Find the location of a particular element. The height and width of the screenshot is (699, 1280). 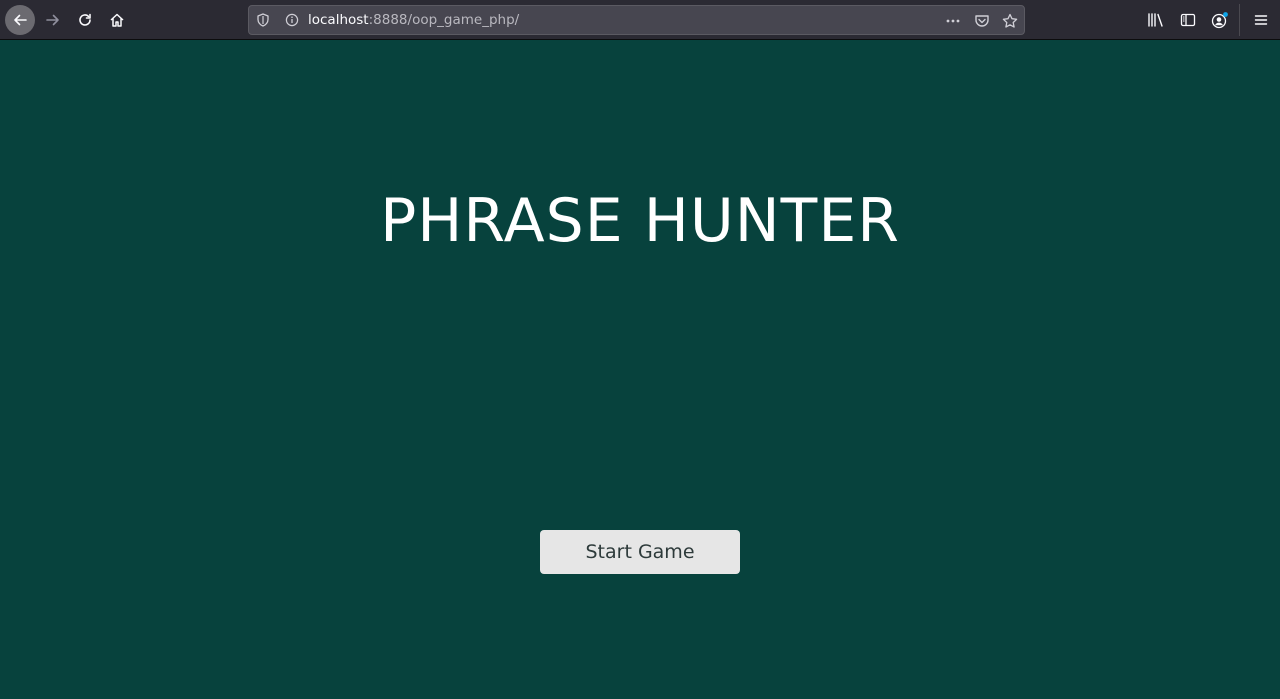

notification-dot is located at coordinates (1225, 14).